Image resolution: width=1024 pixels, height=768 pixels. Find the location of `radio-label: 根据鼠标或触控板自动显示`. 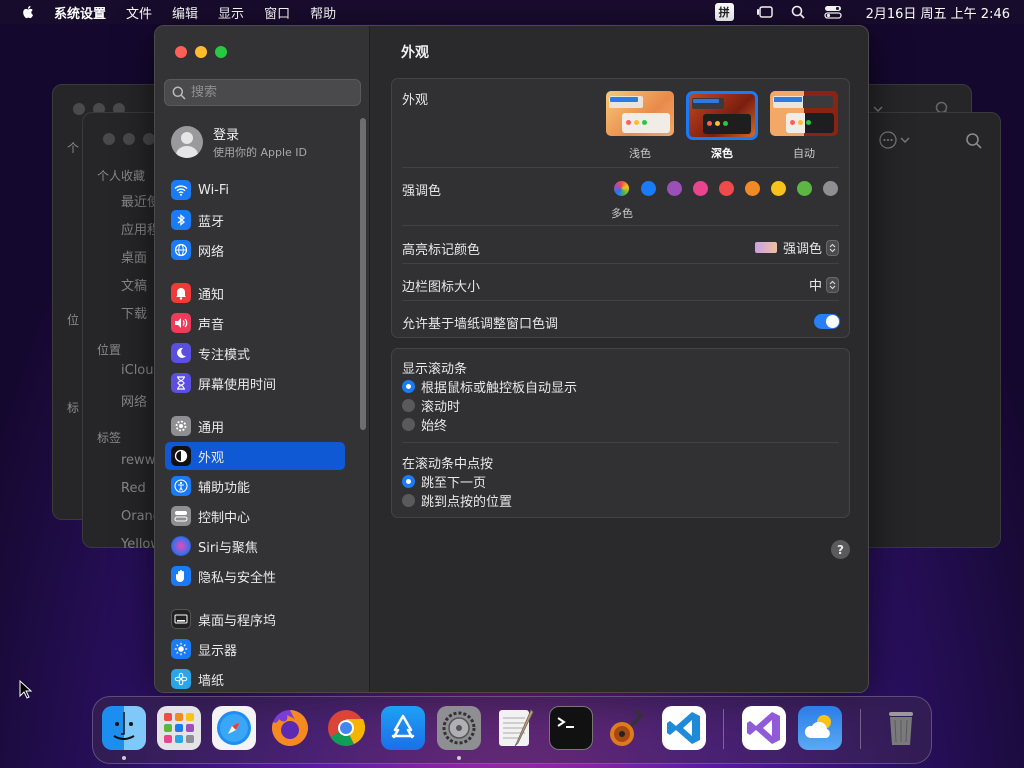

radio-label: 根据鼠标或触控板自动显示 is located at coordinates (499, 388).